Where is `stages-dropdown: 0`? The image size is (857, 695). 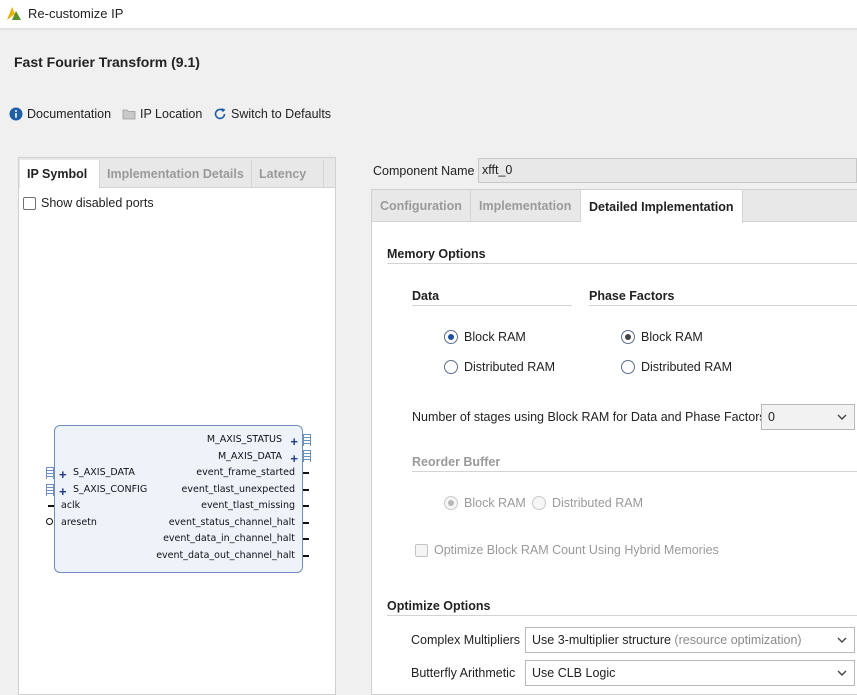 stages-dropdown: 0 is located at coordinates (808, 417).